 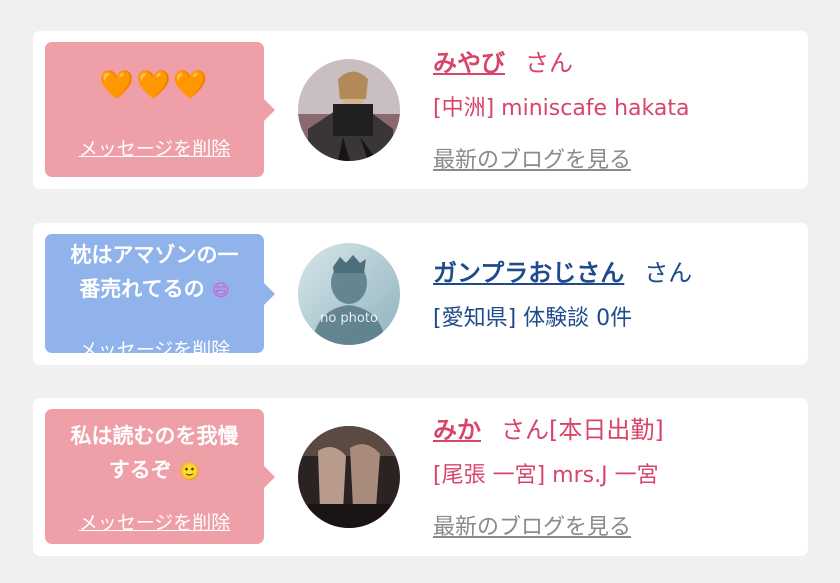 I want to click on message-text: 私は読むのを我慢 するぞ 🙂, so click(x=154, y=454).